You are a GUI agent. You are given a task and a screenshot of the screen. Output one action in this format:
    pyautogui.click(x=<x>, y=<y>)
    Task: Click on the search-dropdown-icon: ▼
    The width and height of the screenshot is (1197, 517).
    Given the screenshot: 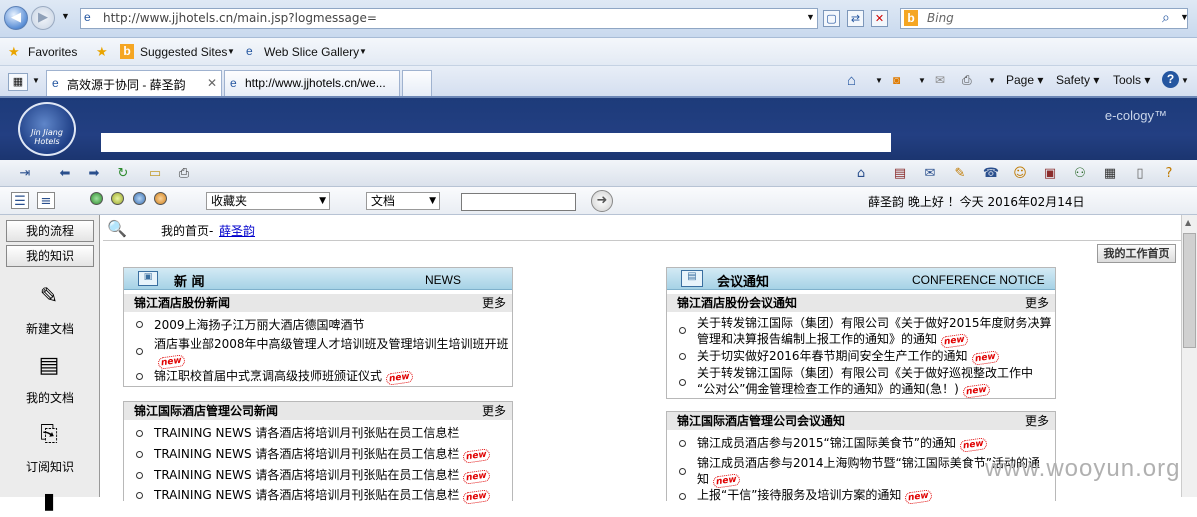 What is the action you would take?
    pyautogui.click(x=1184, y=17)
    